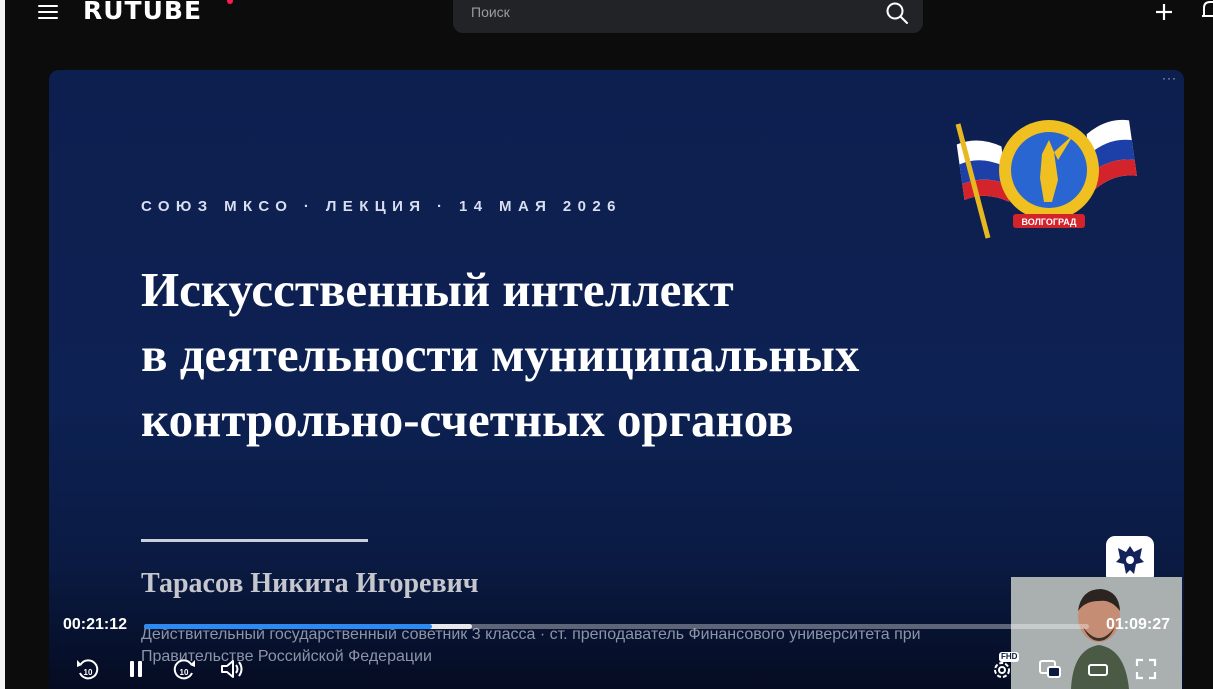  Describe the element at coordinates (1009, 657) in the screenshot. I see `quality-badge: FHD` at that location.